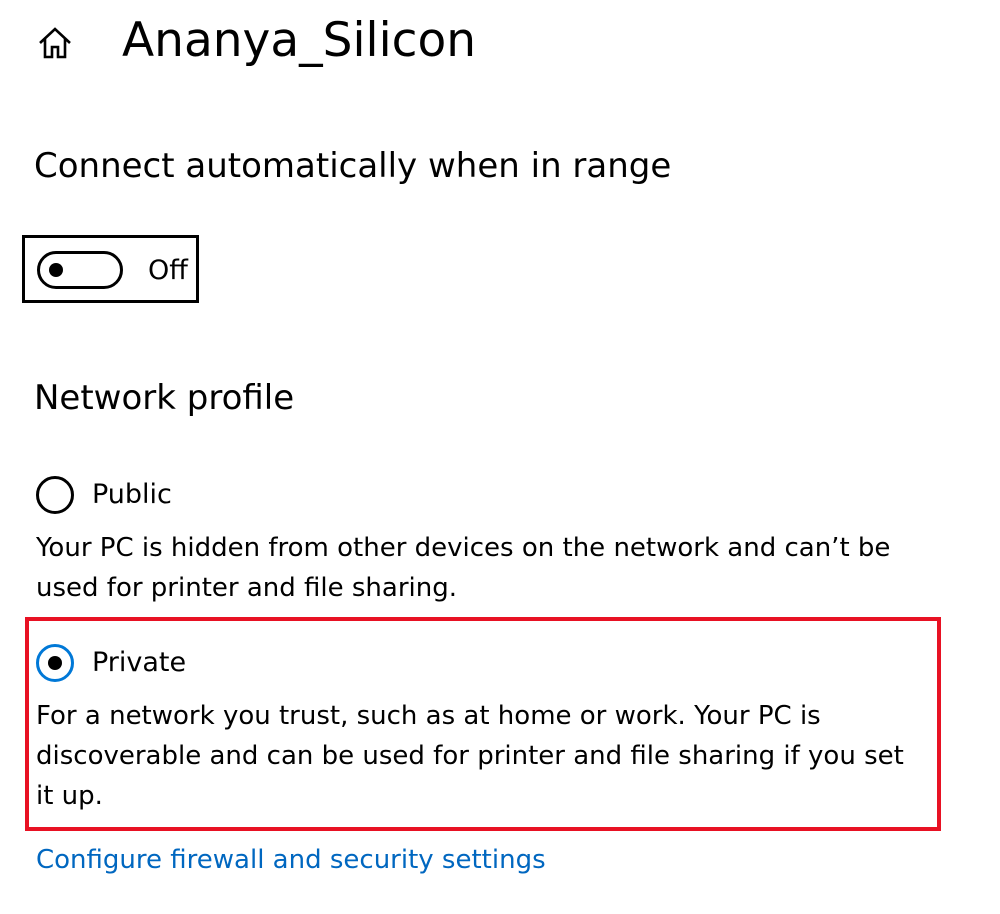 This screenshot has height=914, width=1000. I want to click on toggle-state-label: Off, so click(168, 270).